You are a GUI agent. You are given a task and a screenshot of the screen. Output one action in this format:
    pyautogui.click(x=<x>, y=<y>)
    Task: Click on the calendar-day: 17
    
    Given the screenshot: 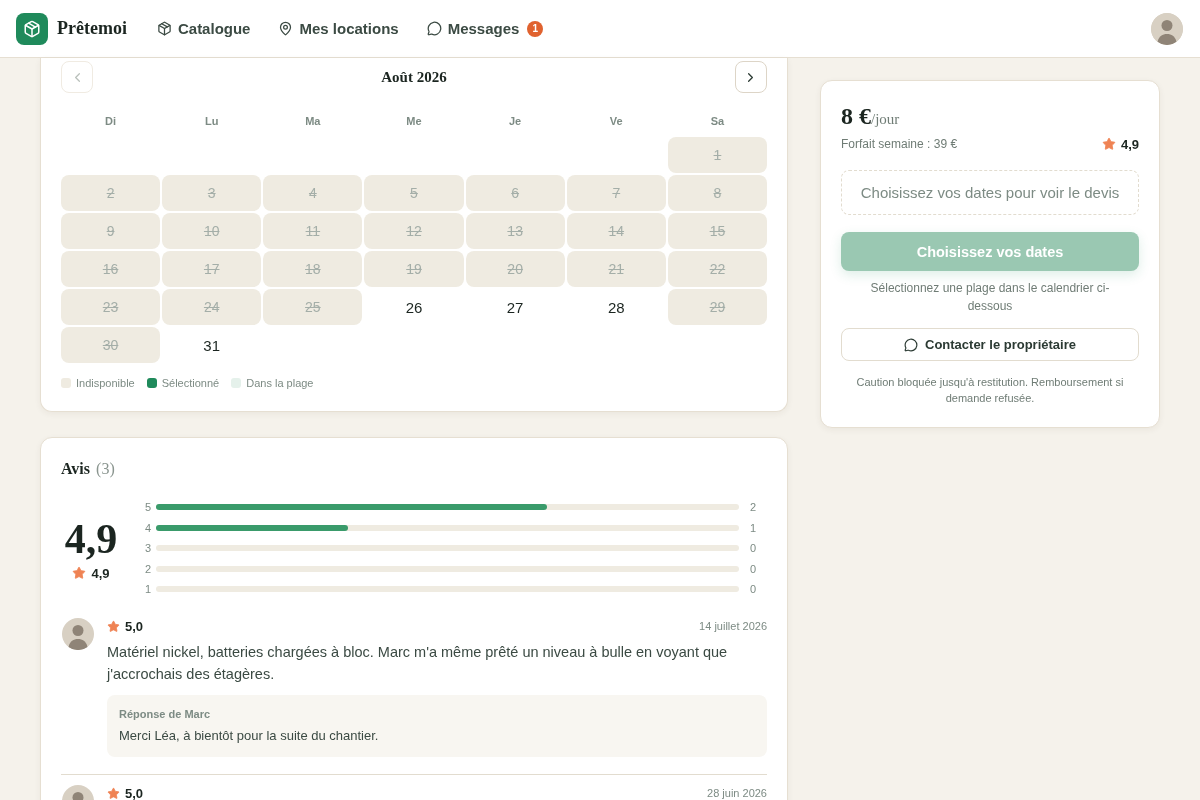 What is the action you would take?
    pyautogui.click(x=212, y=269)
    